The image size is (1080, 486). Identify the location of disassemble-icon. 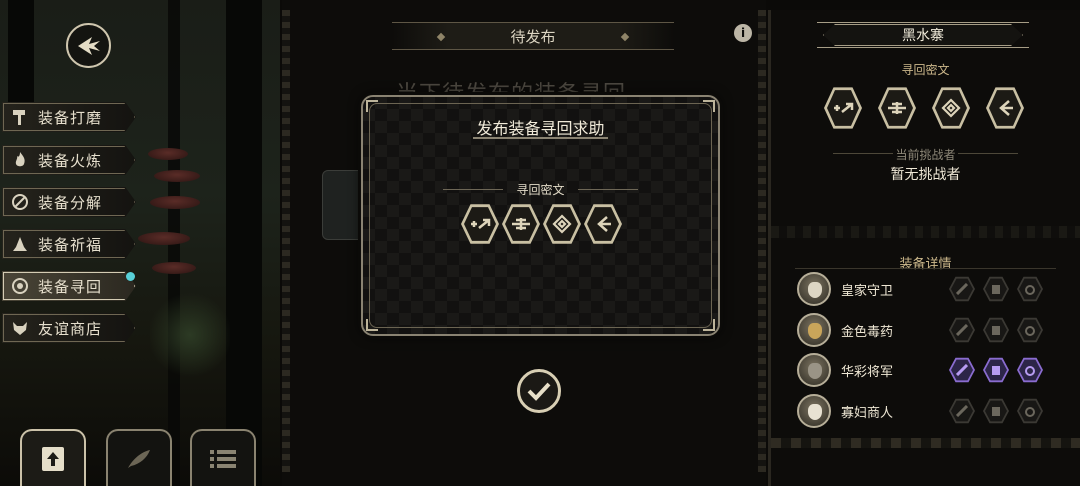
(20, 202).